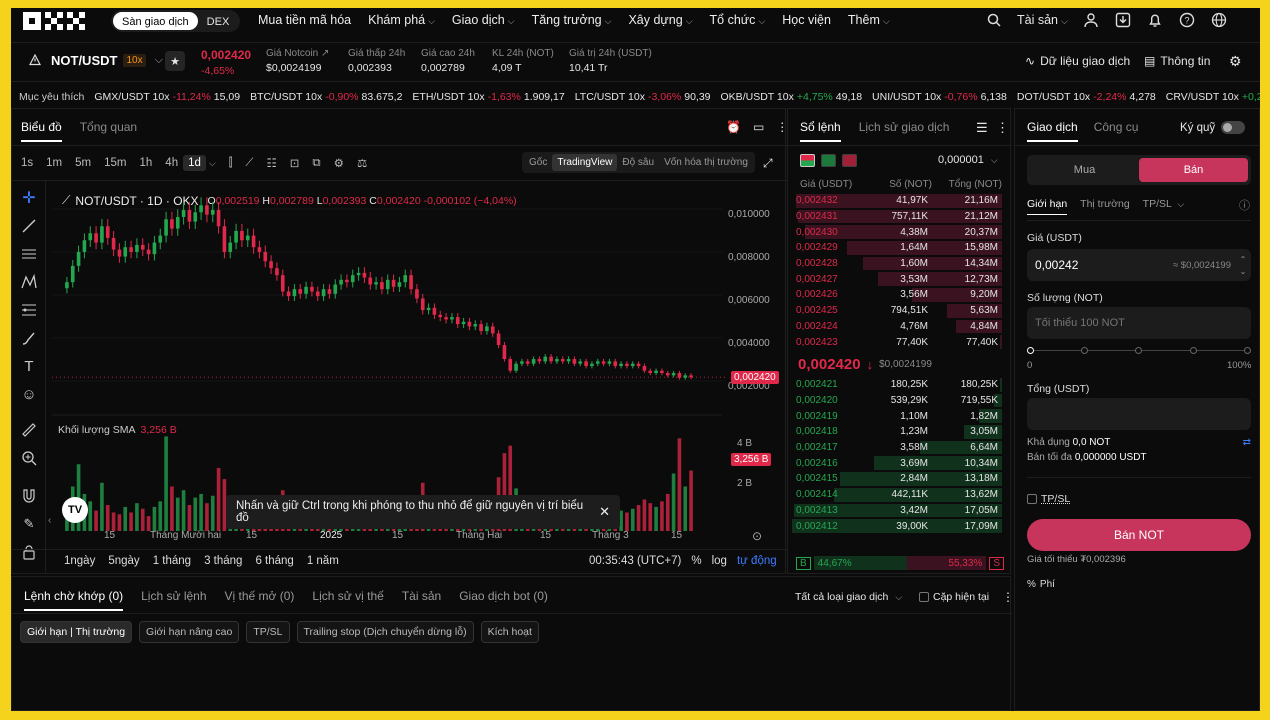 The width and height of the screenshot is (1270, 720). What do you see at coordinates (231, 163) in the screenshot?
I see `candle-type-icon: ⫿` at bounding box center [231, 163].